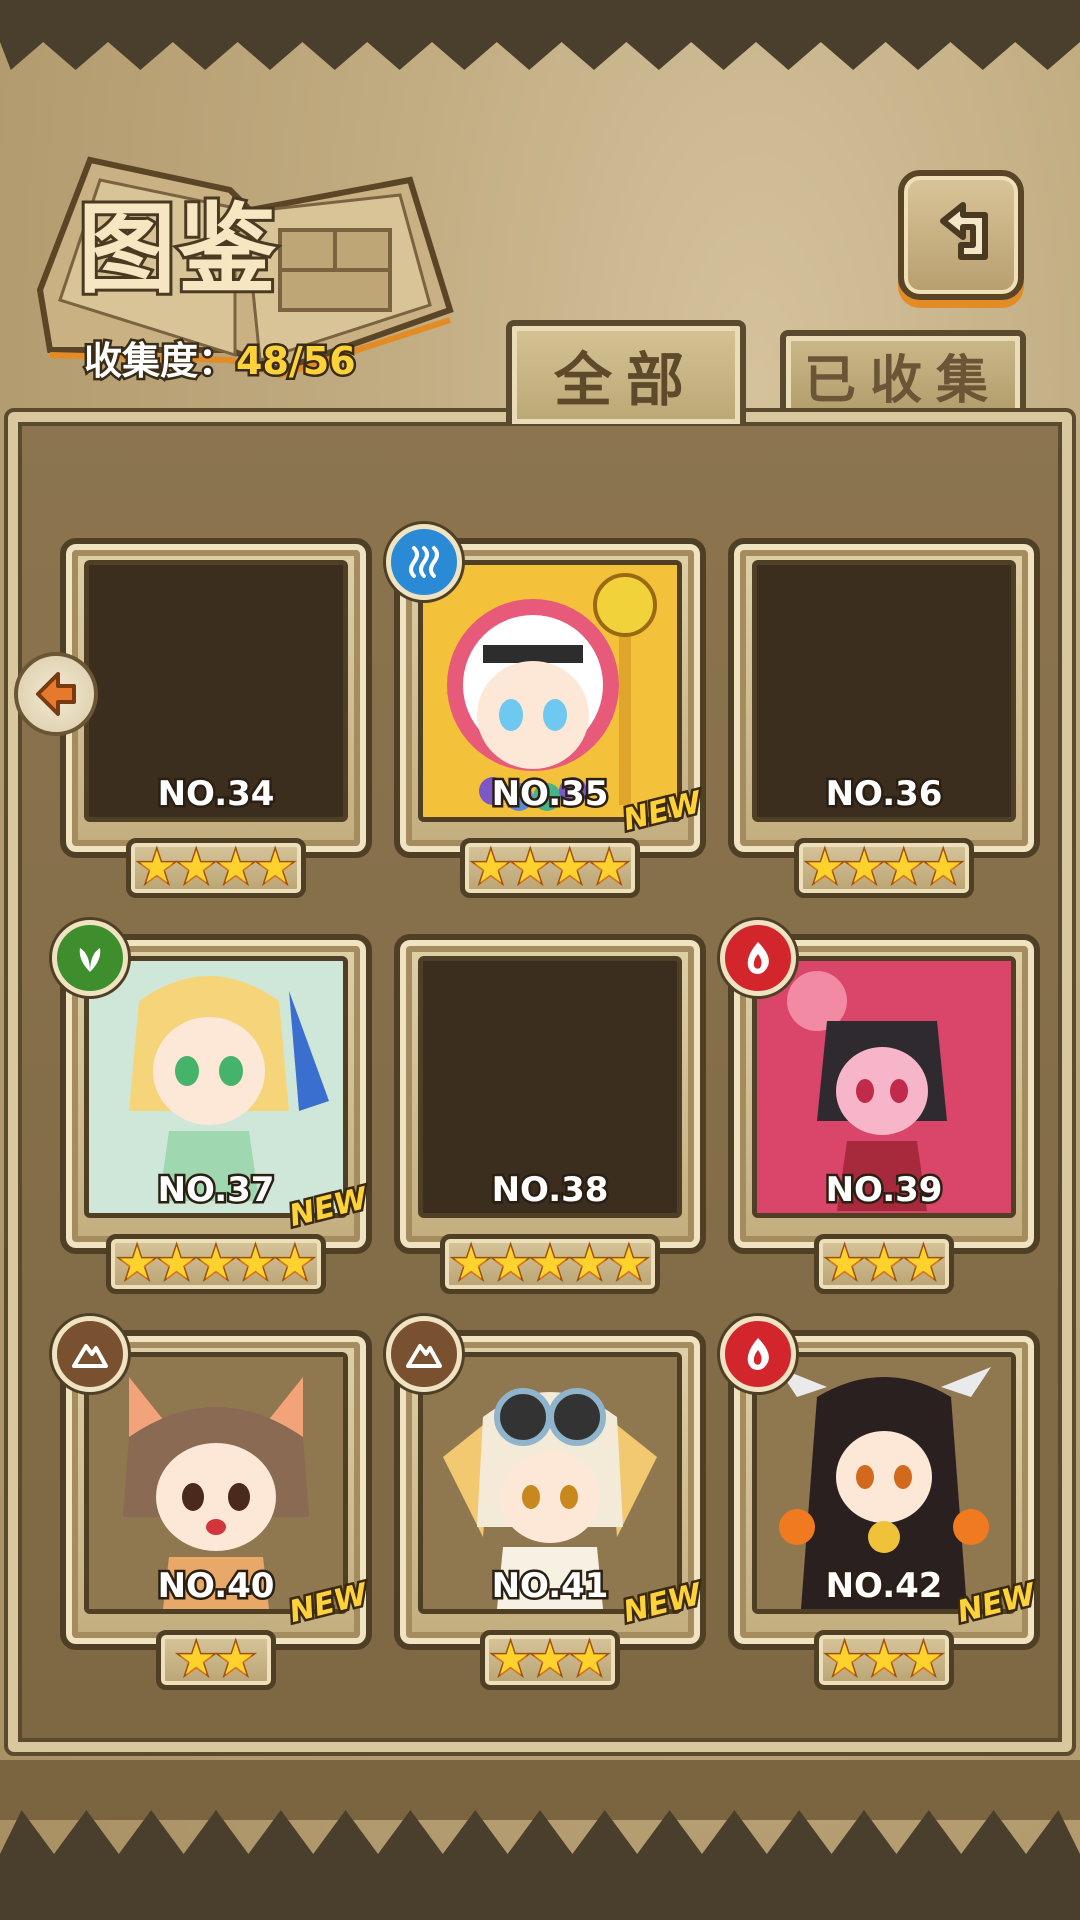 The height and width of the screenshot is (1920, 1080). What do you see at coordinates (296, 361) in the screenshot?
I see `collection-value: 48/56` at bounding box center [296, 361].